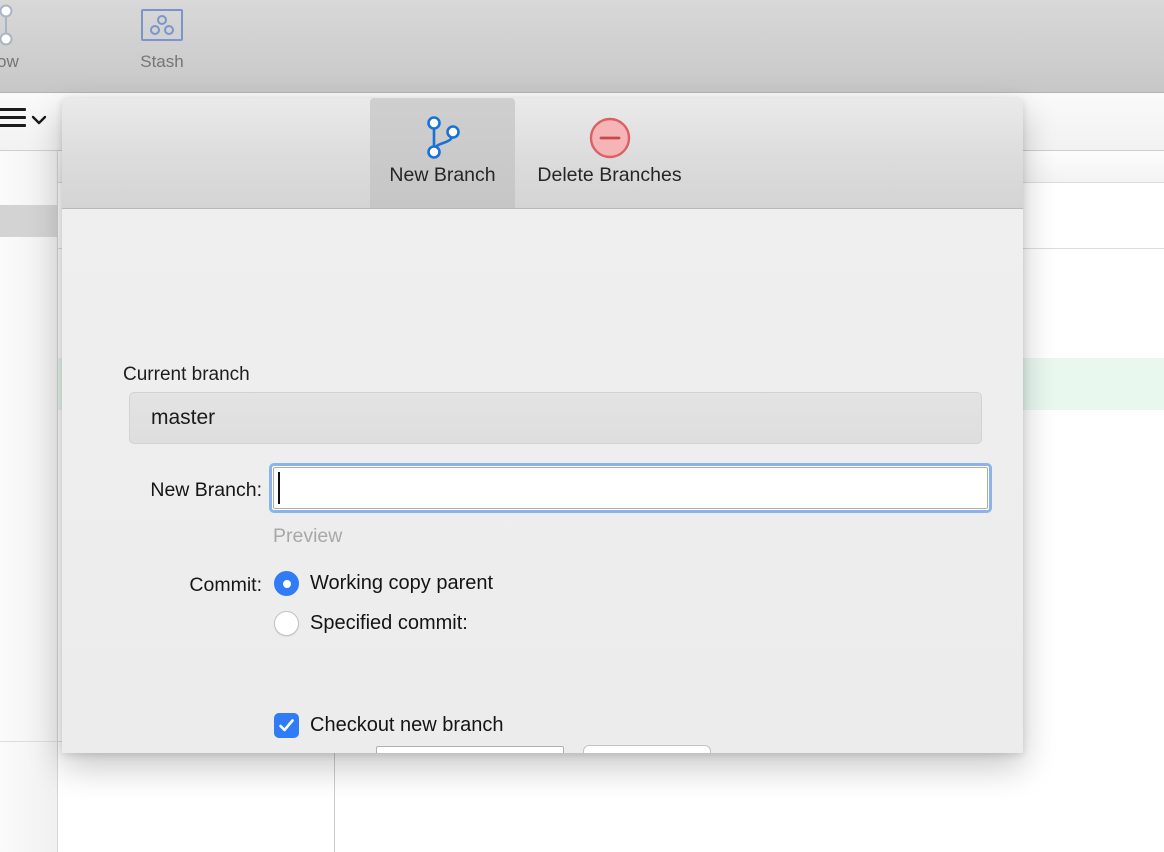  I want to click on radio-working-copy-parent: Working copy parent, so click(383, 583).